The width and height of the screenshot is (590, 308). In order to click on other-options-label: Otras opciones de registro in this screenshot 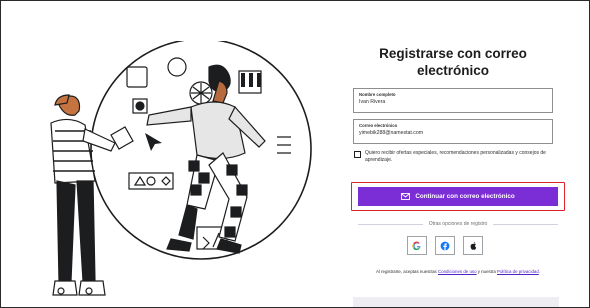, I will do `click(458, 224)`.